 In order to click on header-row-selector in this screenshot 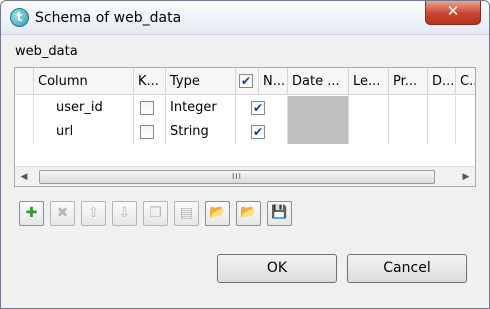, I will do `click(24, 81)`.